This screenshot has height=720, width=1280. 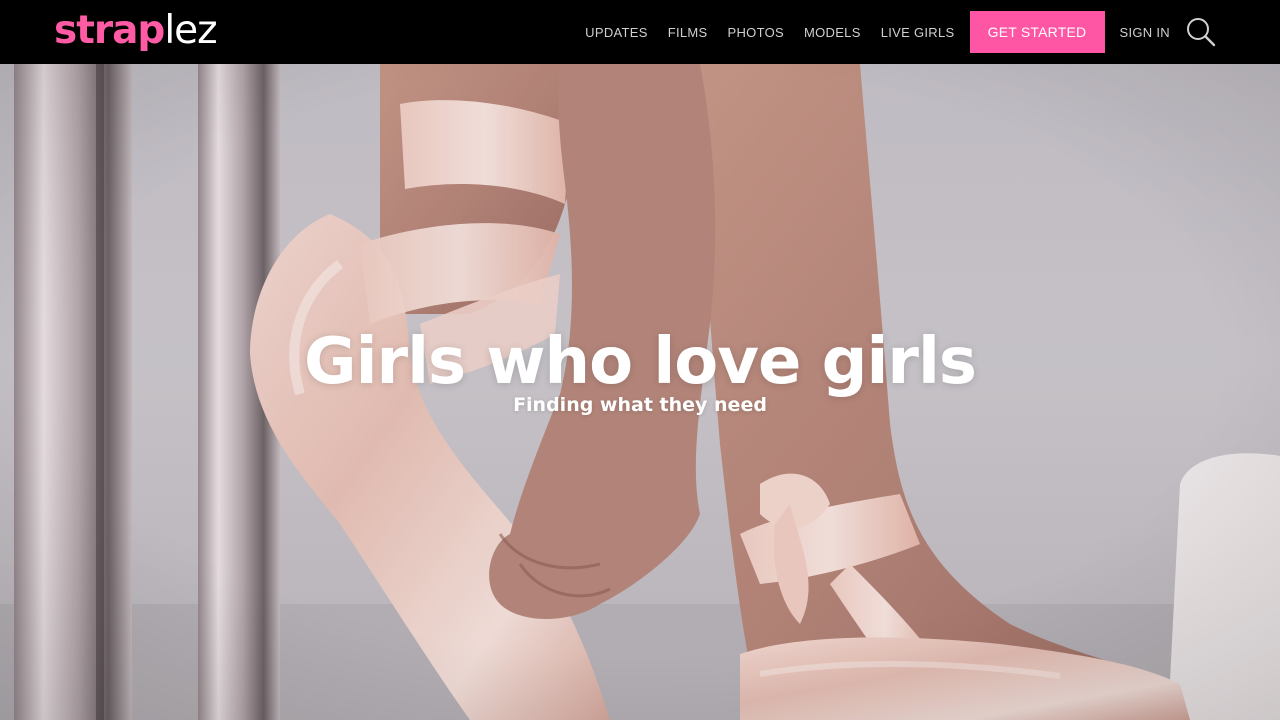 I want to click on hero-title: Girls who love girls, so click(x=640, y=361).